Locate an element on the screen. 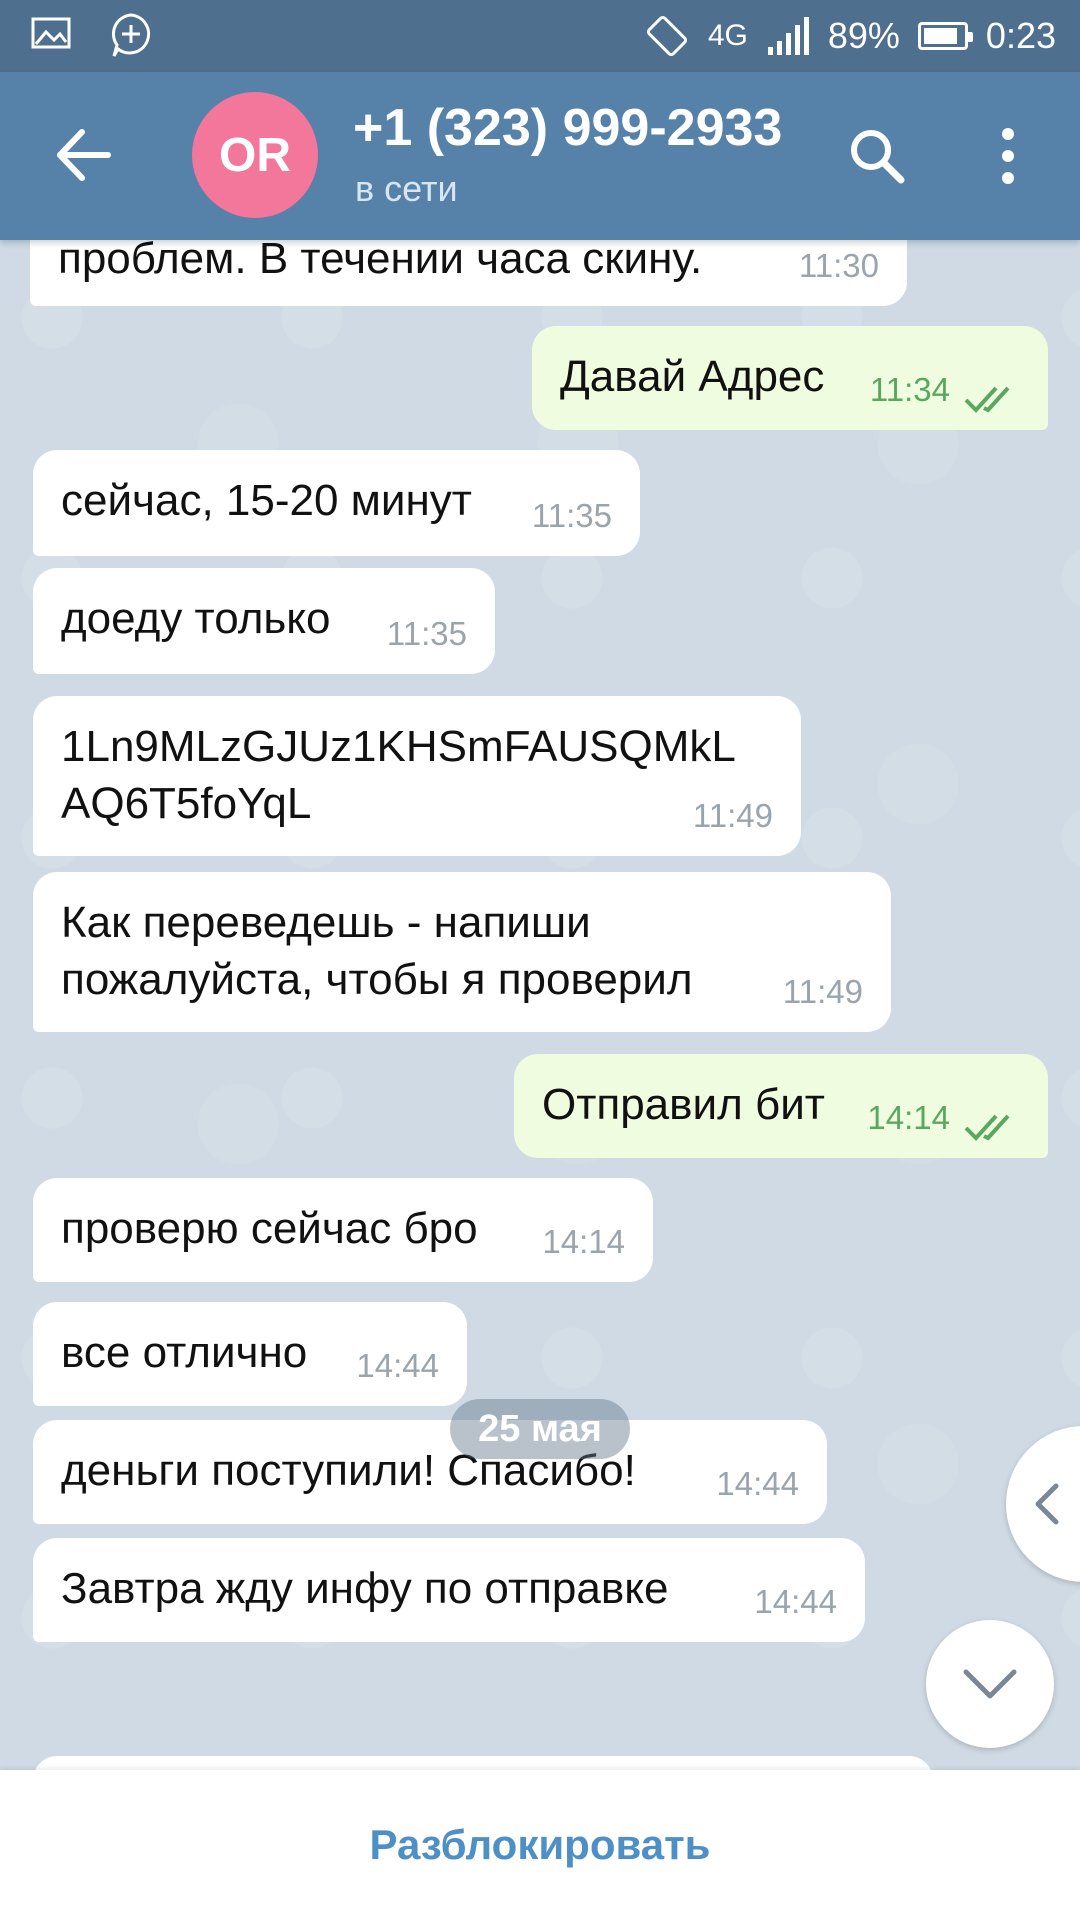 This screenshot has width=1080, height=1920. message-bubble-outgoing: Давай Адрес 11:34 is located at coordinates (790, 378).